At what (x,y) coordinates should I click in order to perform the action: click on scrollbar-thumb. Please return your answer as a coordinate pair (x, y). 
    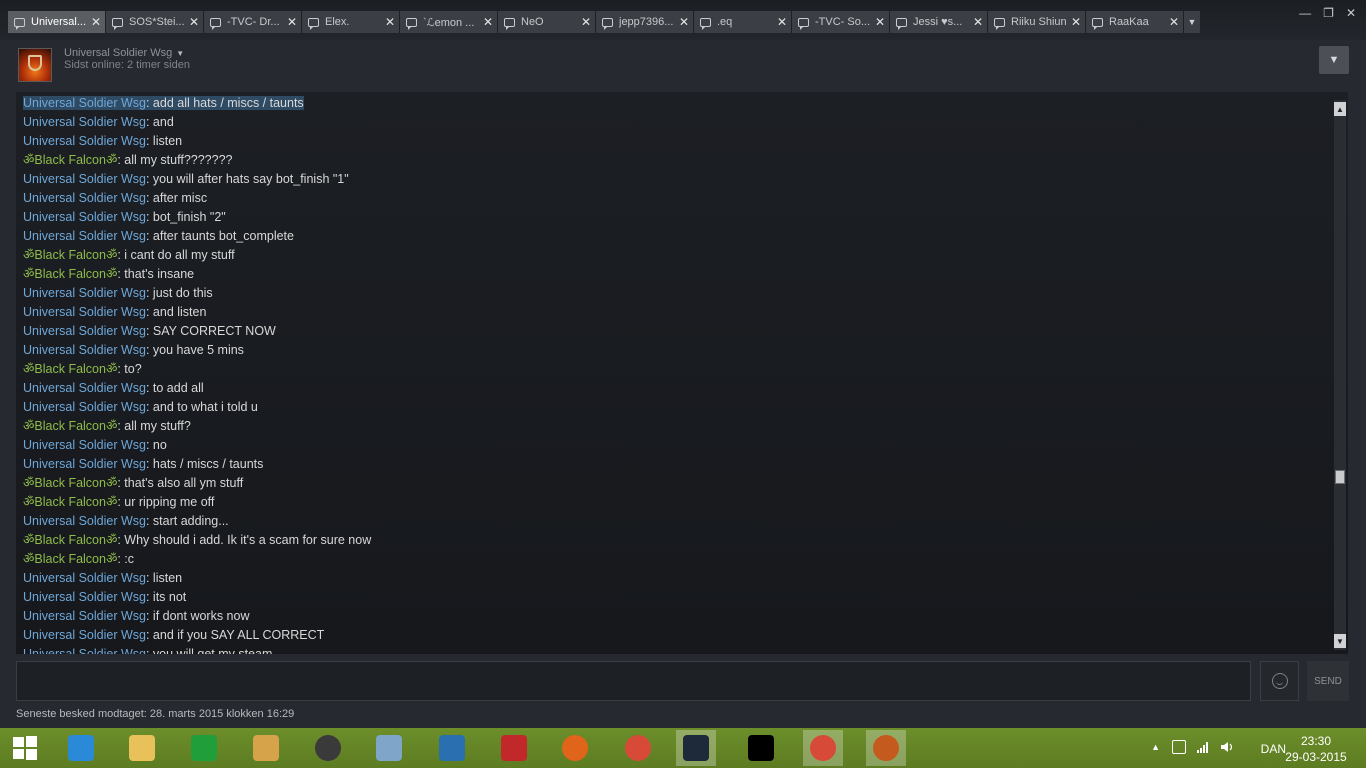
    Looking at the image, I should click on (1340, 477).